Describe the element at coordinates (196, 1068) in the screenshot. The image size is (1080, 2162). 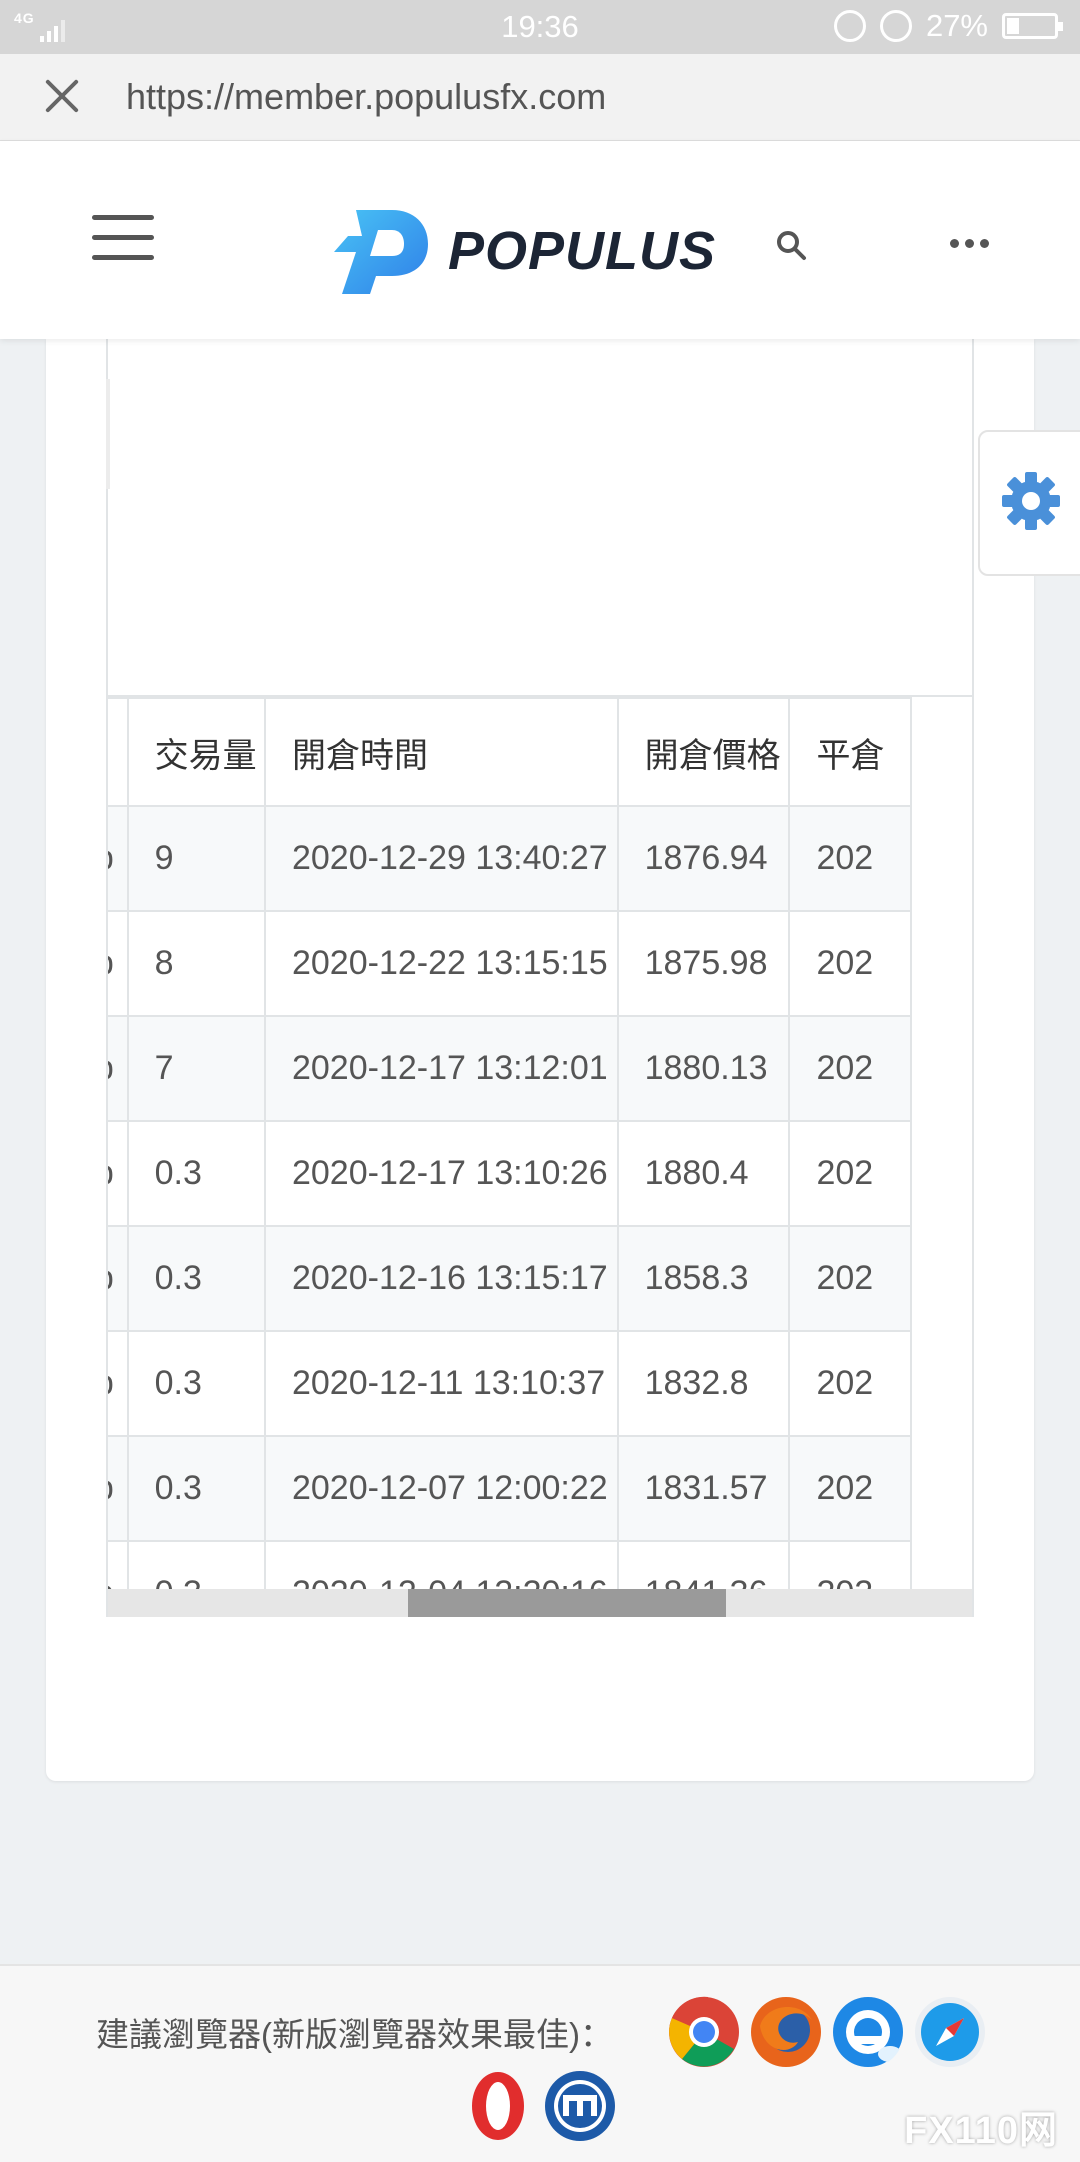
I see `cell-volume: 7` at that location.